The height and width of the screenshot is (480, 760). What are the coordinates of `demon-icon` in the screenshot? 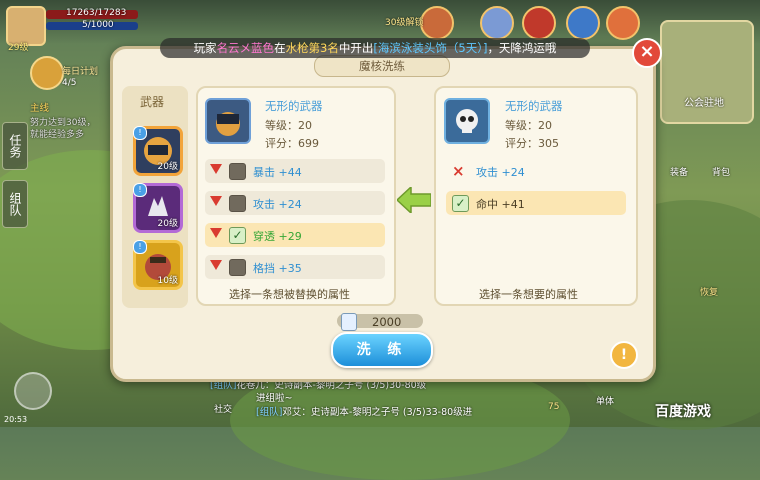 It's located at (539, 23).